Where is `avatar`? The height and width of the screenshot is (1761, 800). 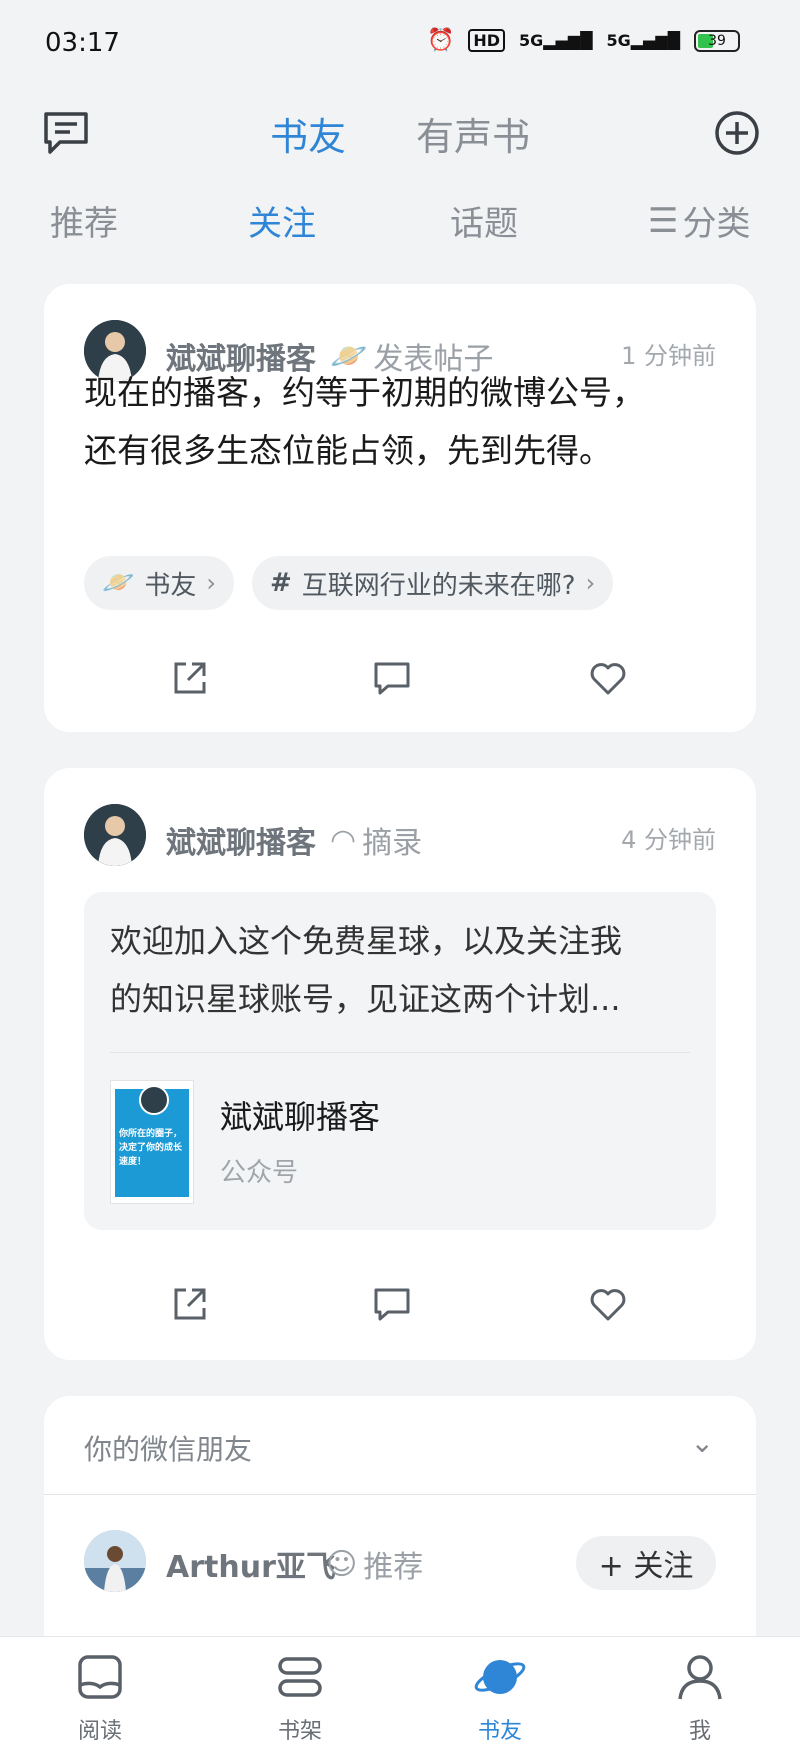
avatar is located at coordinates (115, 835).